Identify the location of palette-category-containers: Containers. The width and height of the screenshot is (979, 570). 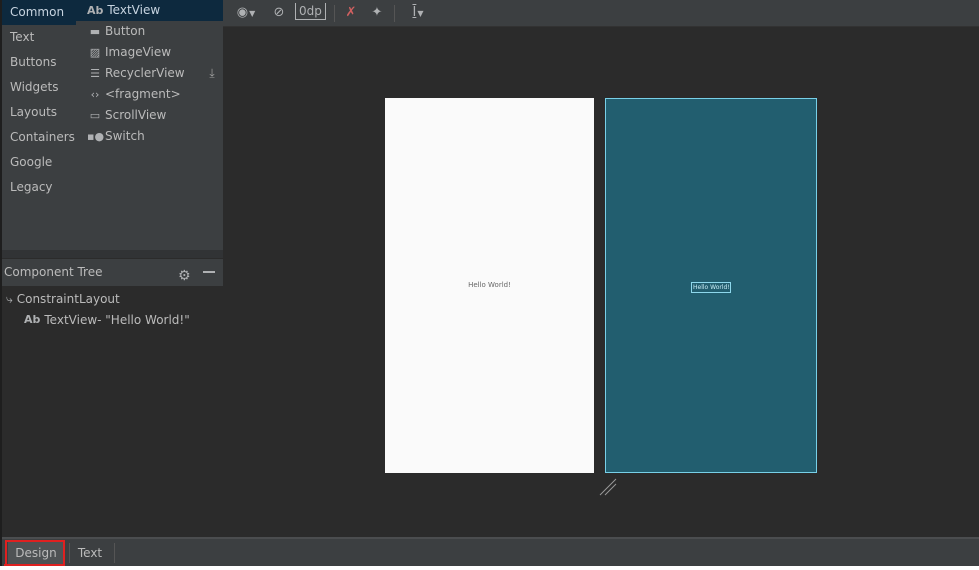
(39, 137).